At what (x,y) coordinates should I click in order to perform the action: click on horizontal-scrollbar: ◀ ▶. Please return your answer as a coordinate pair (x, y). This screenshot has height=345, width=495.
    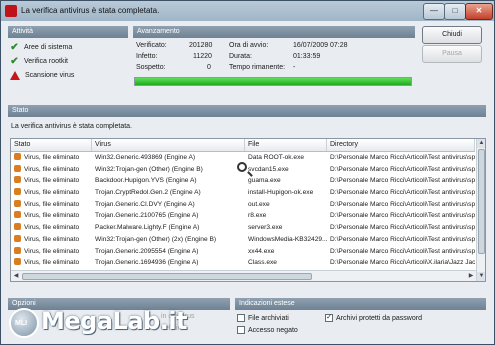
    Looking at the image, I should click on (243, 275).